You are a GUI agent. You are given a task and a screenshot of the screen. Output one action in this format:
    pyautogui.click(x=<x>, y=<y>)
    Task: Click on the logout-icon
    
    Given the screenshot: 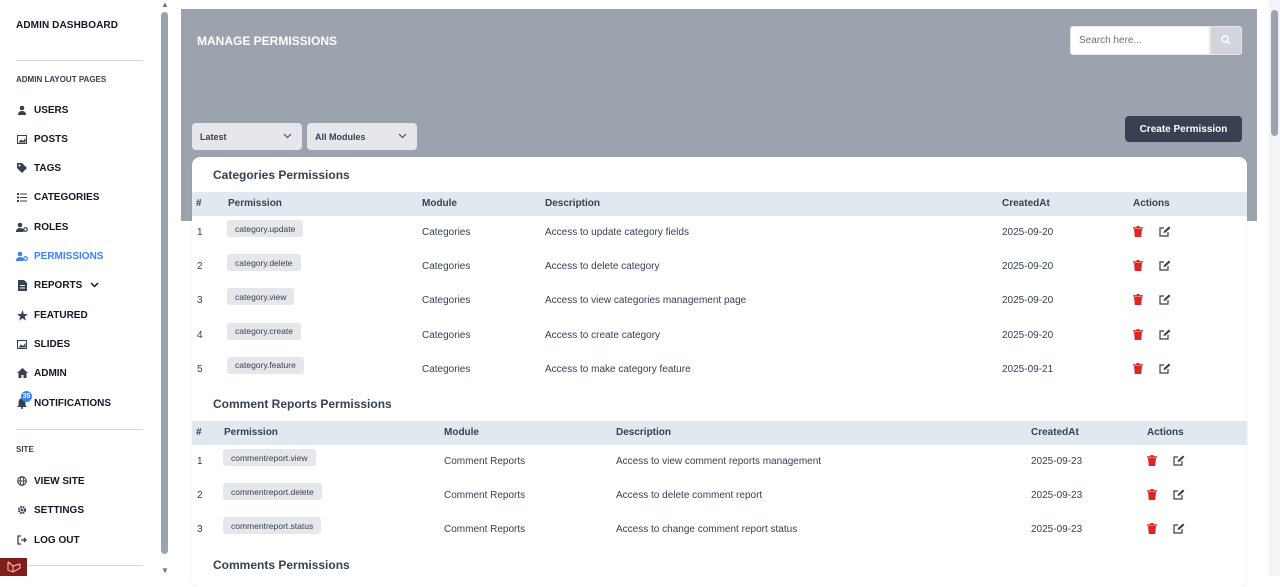 What is the action you would take?
    pyautogui.click(x=22, y=540)
    